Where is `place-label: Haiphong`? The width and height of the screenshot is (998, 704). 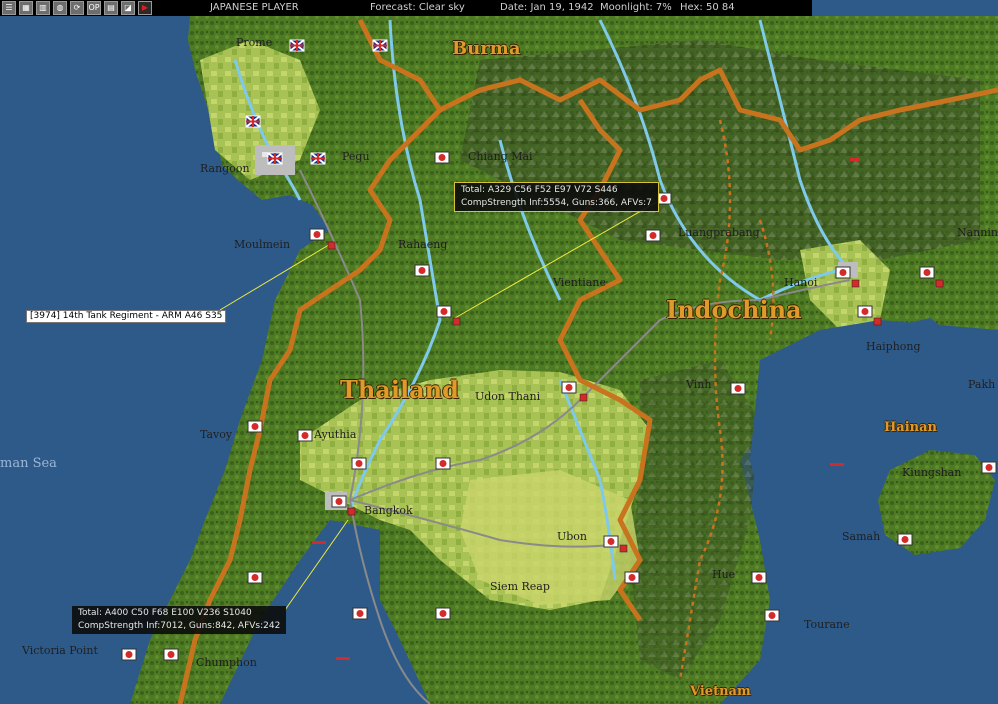
place-label: Haiphong is located at coordinates (893, 346).